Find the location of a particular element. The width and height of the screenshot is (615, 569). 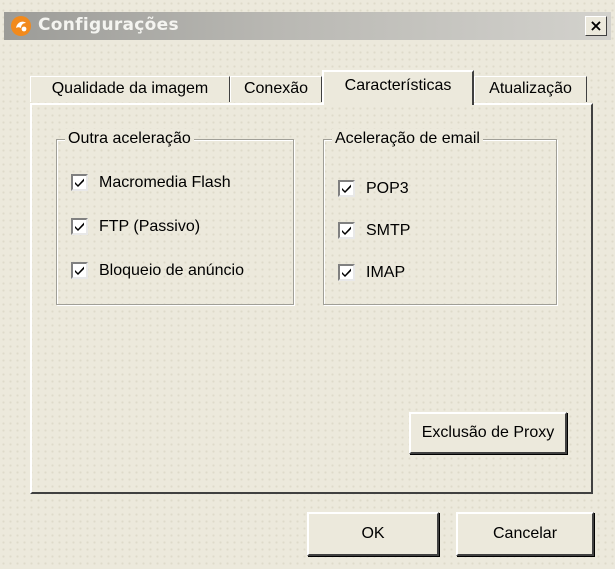

tab-label: Características is located at coordinates (398, 85).